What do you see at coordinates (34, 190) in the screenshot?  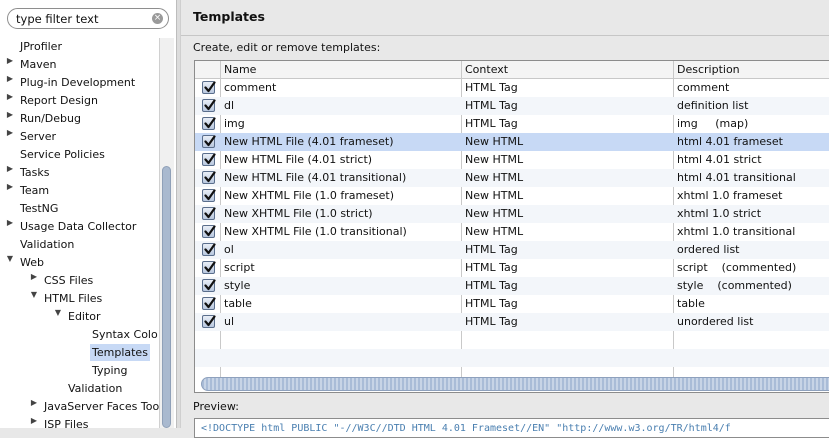 I see `tree-item: Team` at bounding box center [34, 190].